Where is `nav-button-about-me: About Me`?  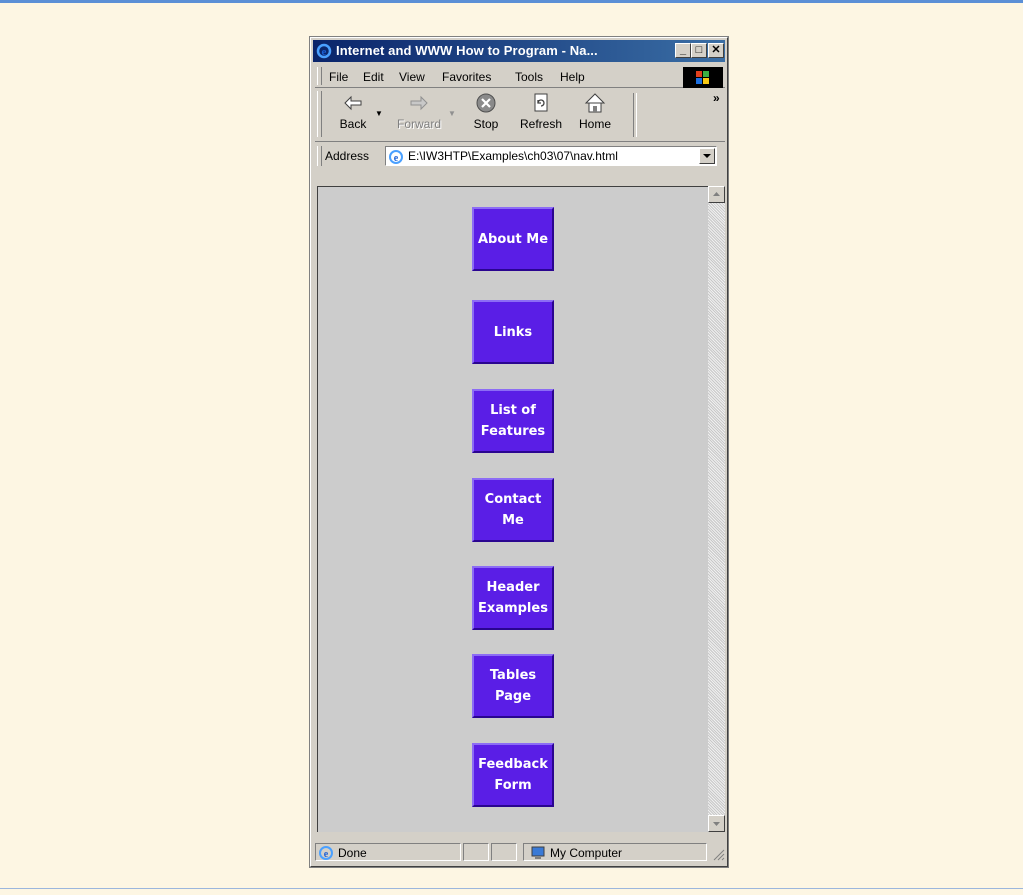 nav-button-about-me: About Me is located at coordinates (513, 239).